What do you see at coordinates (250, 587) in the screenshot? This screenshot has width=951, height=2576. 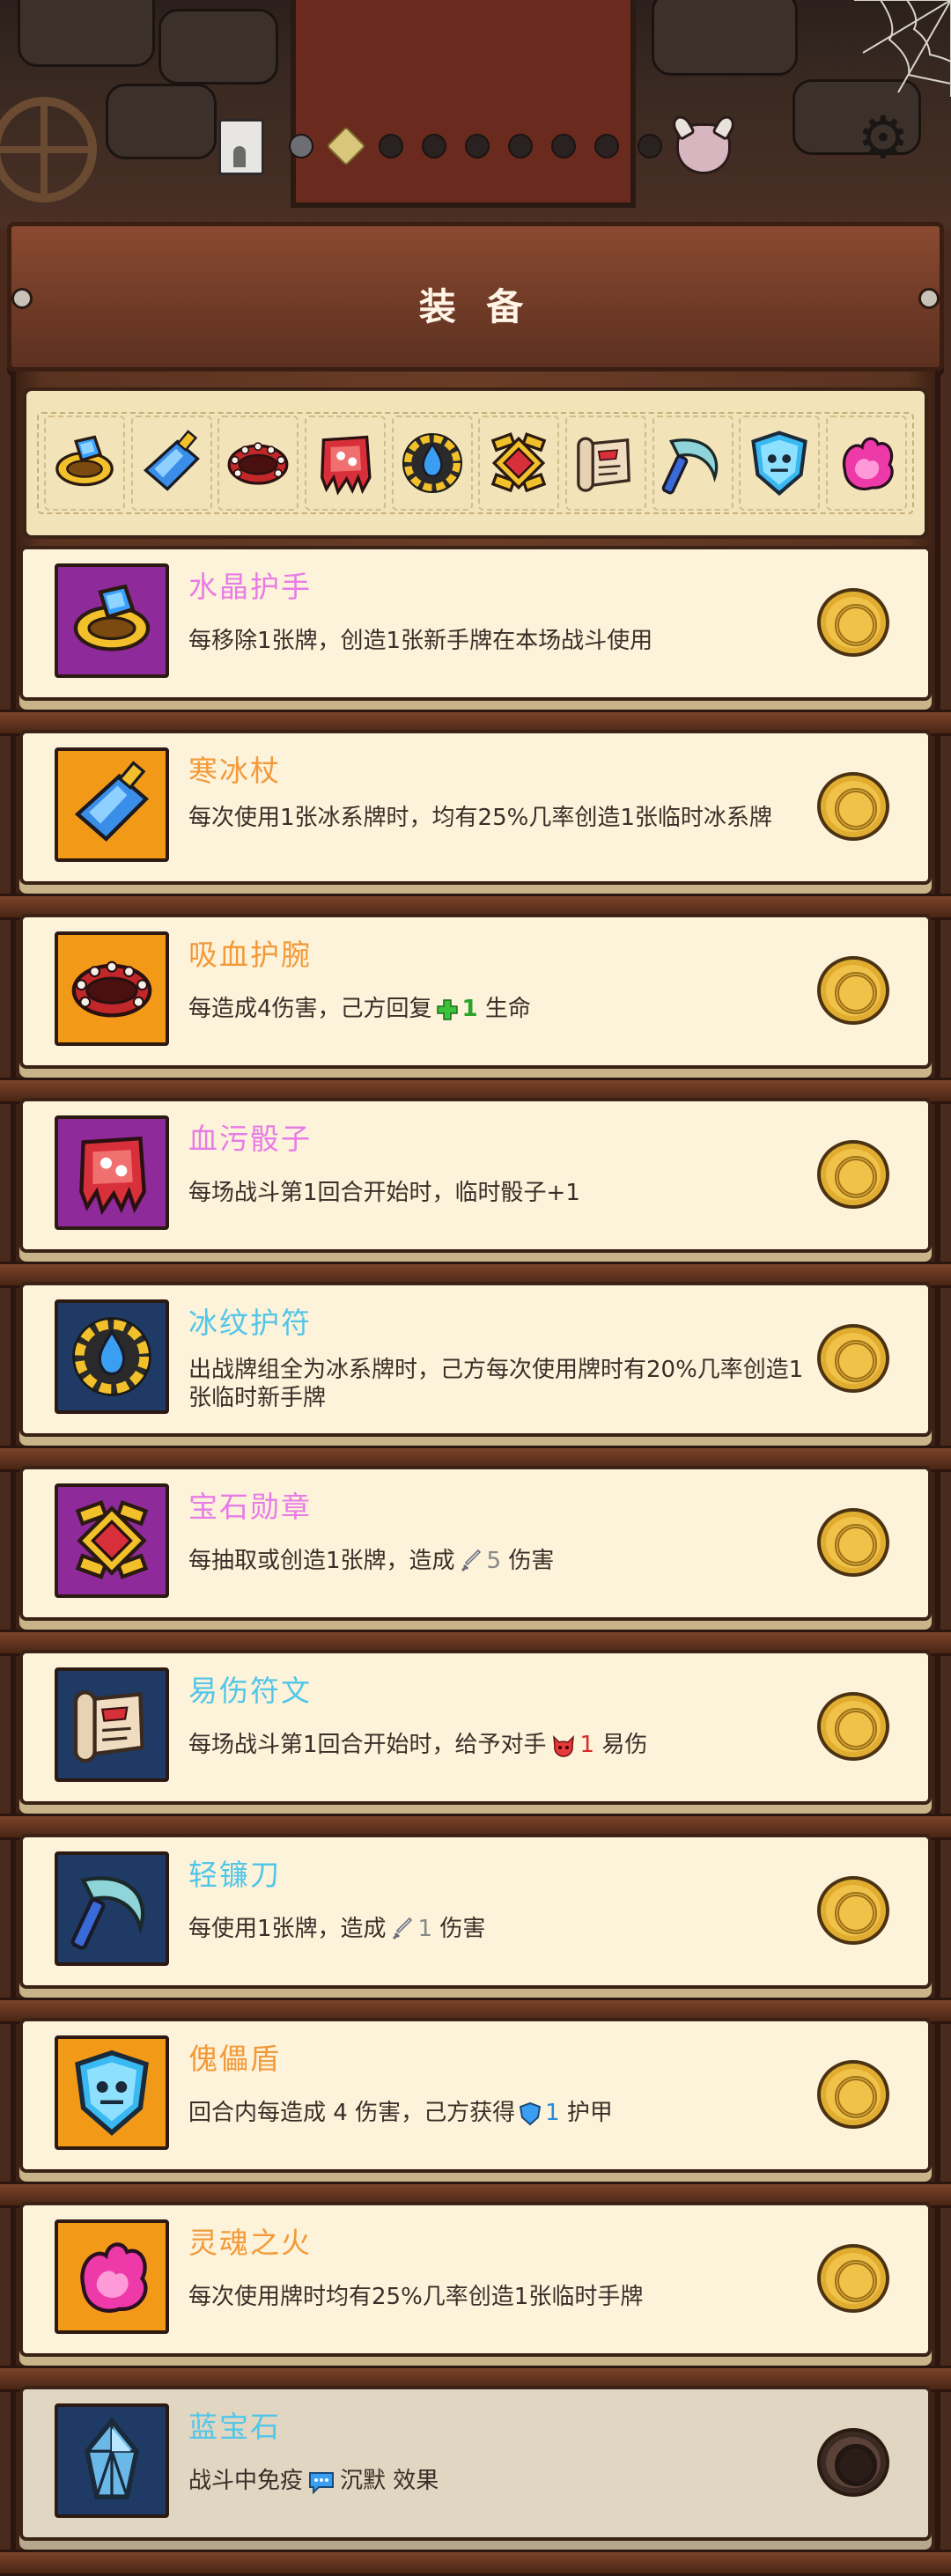 I see `item-name: 水晶护手` at bounding box center [250, 587].